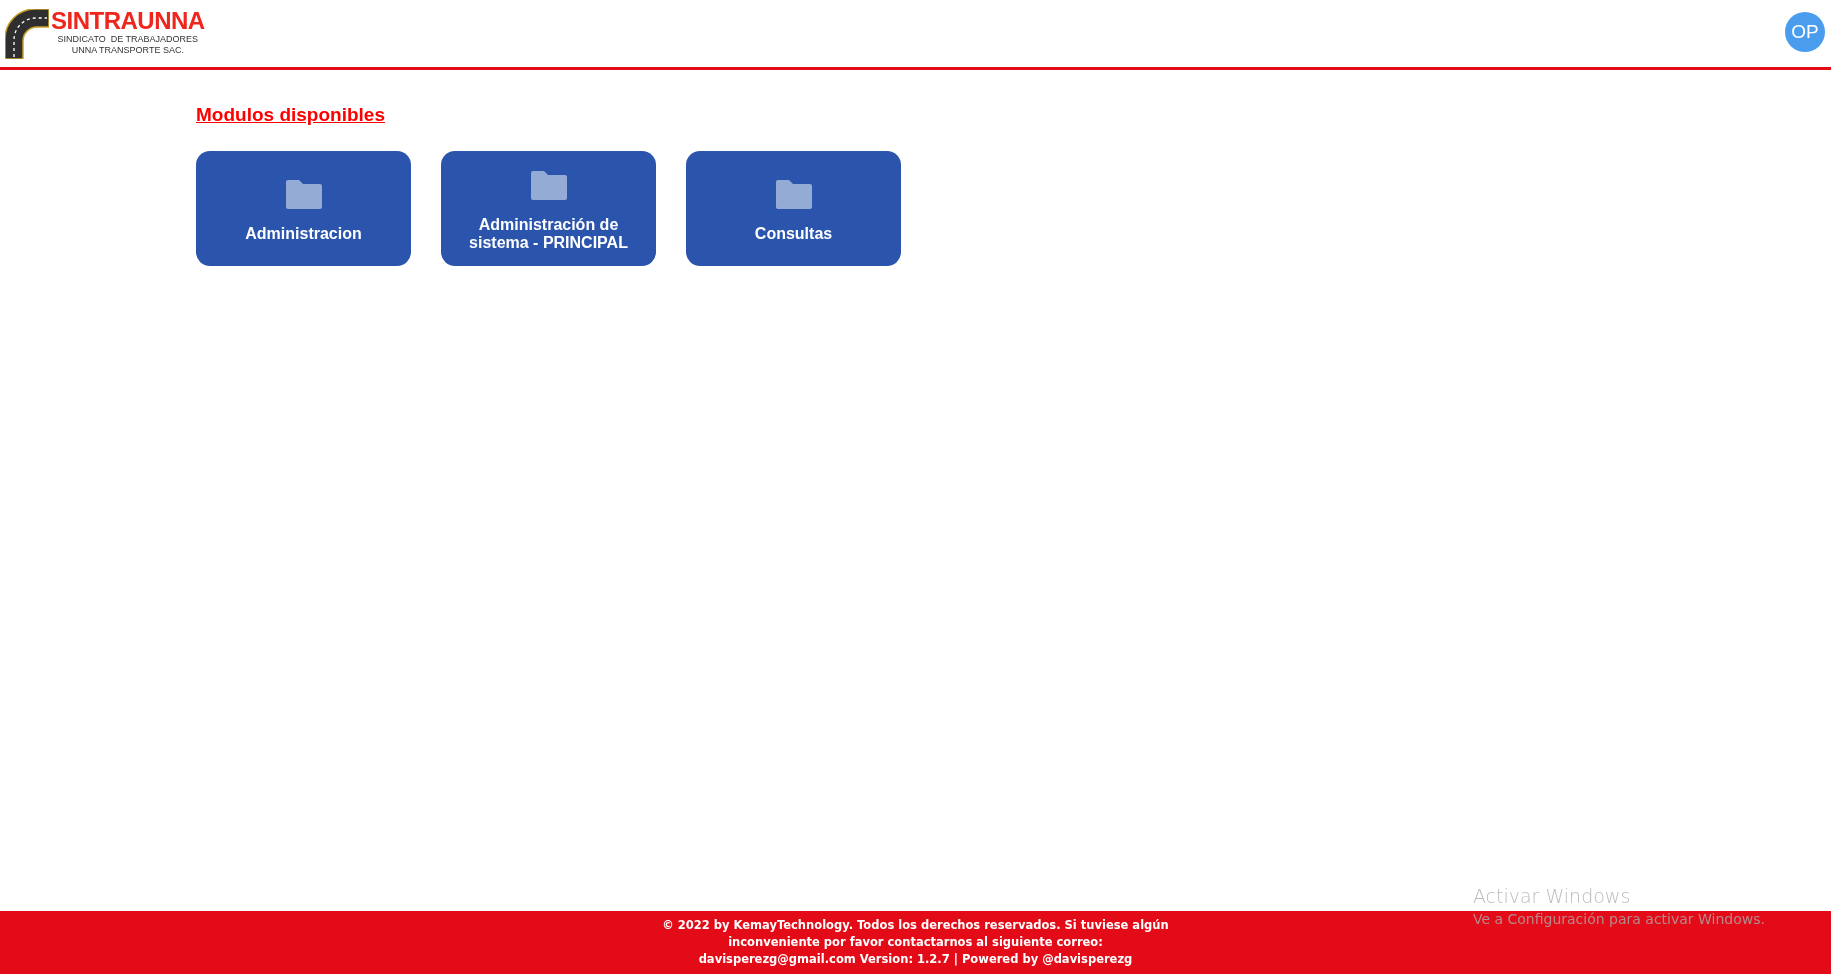 The width and height of the screenshot is (1831, 974). What do you see at coordinates (127, 50) in the screenshot?
I see `logo-subtitle: UNNA TRANSPORTE SAC.` at bounding box center [127, 50].